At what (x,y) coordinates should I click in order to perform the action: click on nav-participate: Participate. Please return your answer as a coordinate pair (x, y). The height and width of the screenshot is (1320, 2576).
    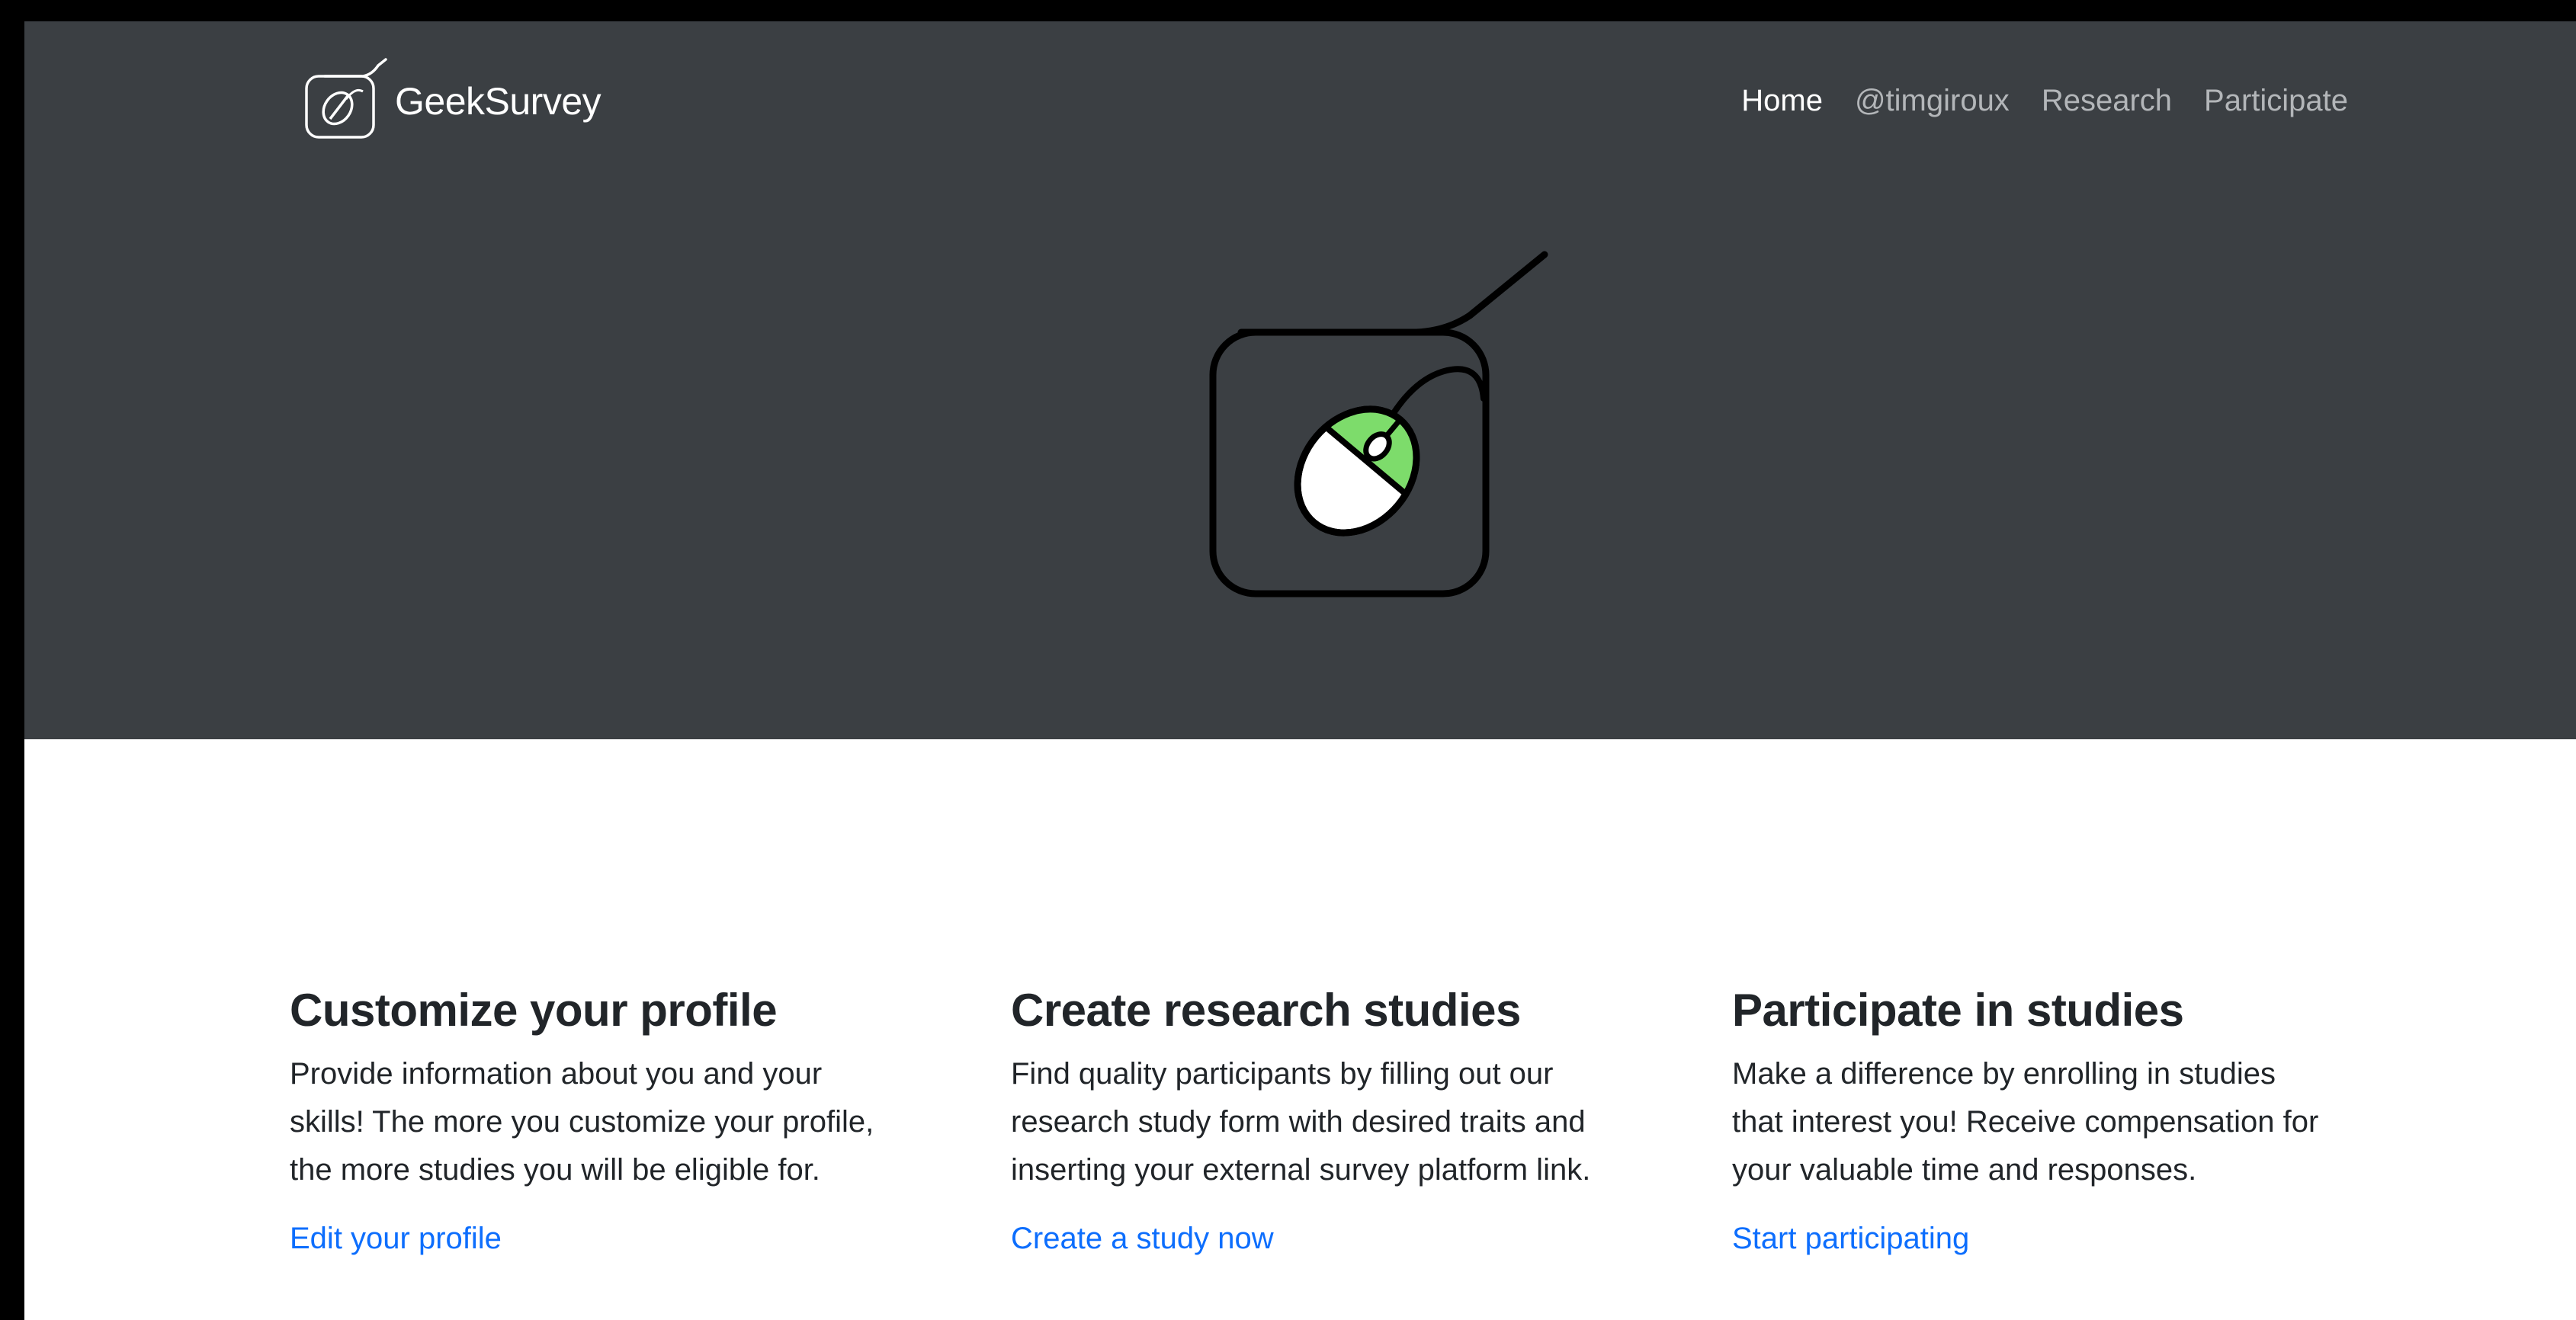
    Looking at the image, I should click on (2276, 101).